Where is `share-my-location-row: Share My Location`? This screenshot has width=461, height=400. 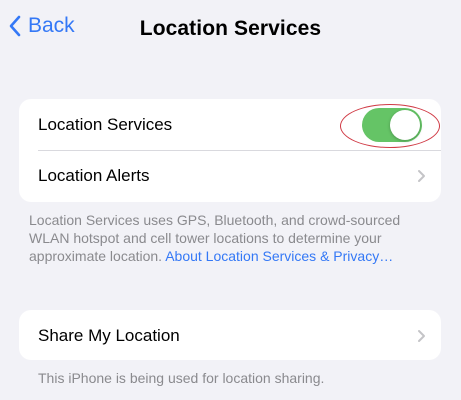
share-my-location-row: Share My Location is located at coordinates (230, 335).